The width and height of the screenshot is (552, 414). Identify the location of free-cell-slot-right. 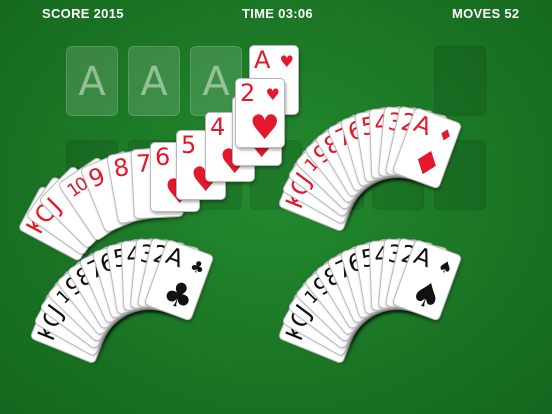
(460, 81).